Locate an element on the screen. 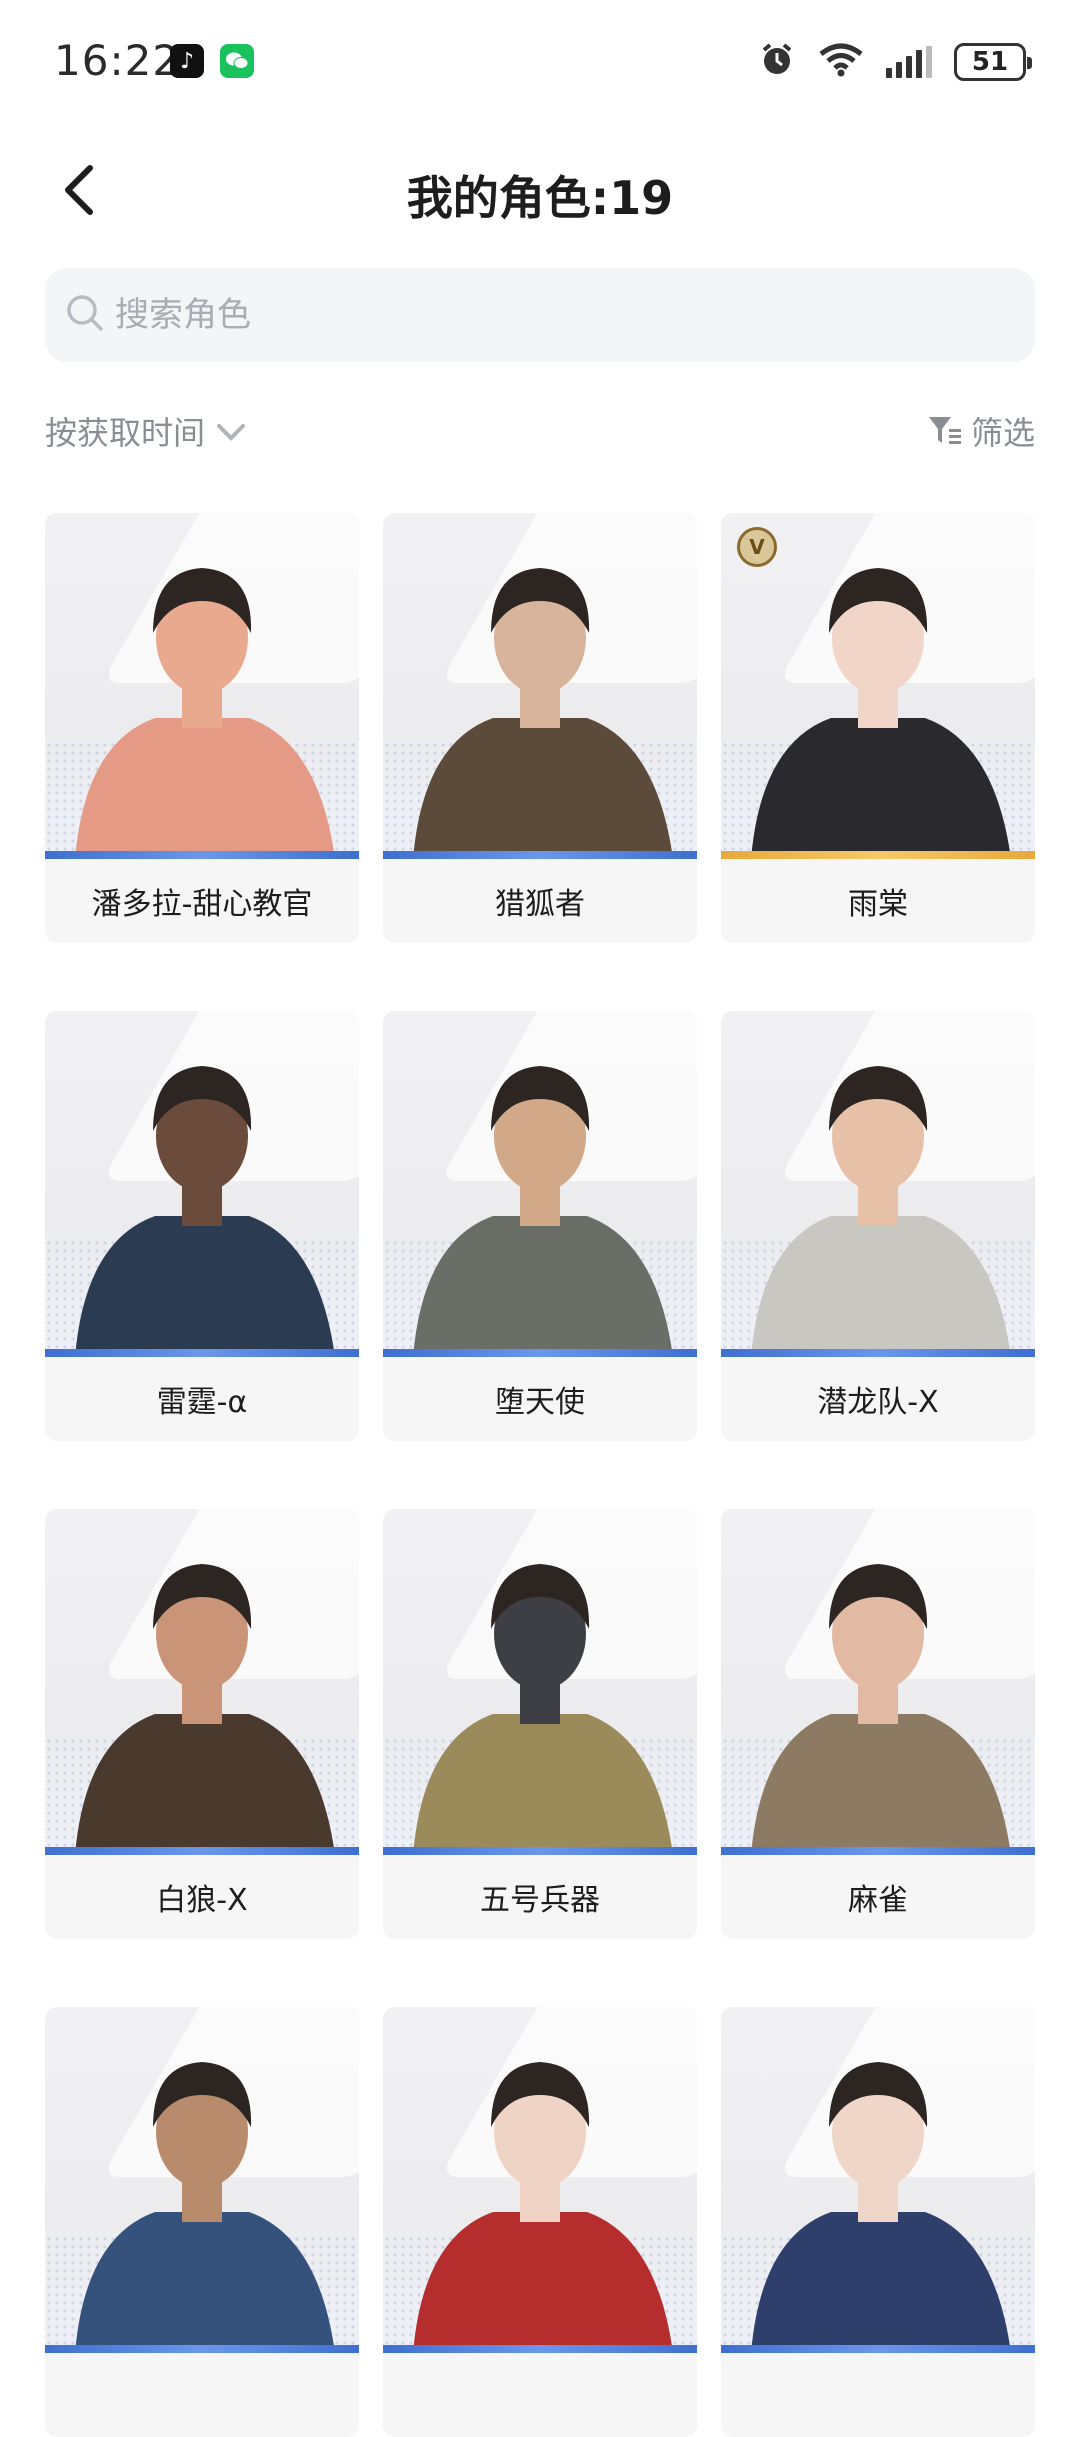 Image resolution: width=1080 pixels, height=2437 pixels. character-portrait: V is located at coordinates (878, 686).